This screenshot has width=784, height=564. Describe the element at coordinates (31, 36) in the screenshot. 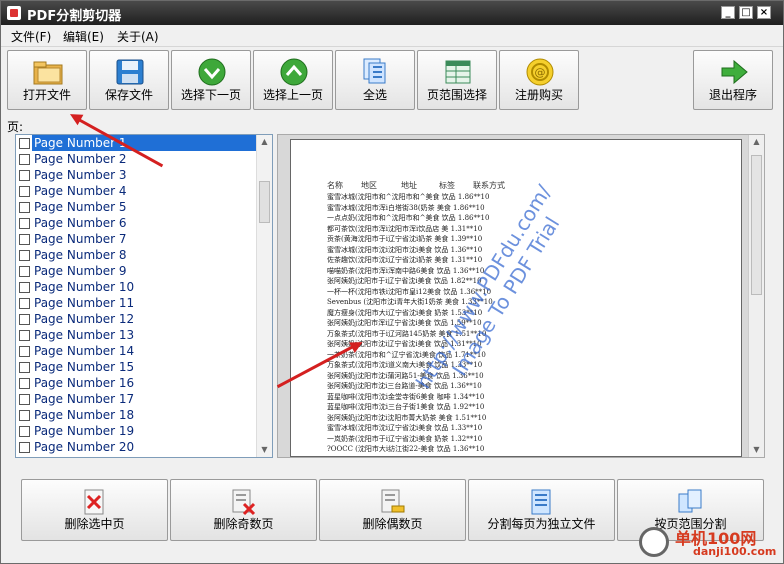

I see `menu-file: 文件(F)` at that location.